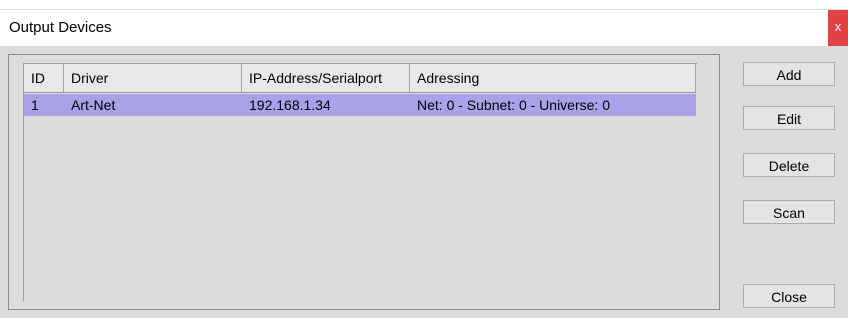 The width and height of the screenshot is (848, 318). What do you see at coordinates (789, 212) in the screenshot?
I see `scan-button: Scan` at bounding box center [789, 212].